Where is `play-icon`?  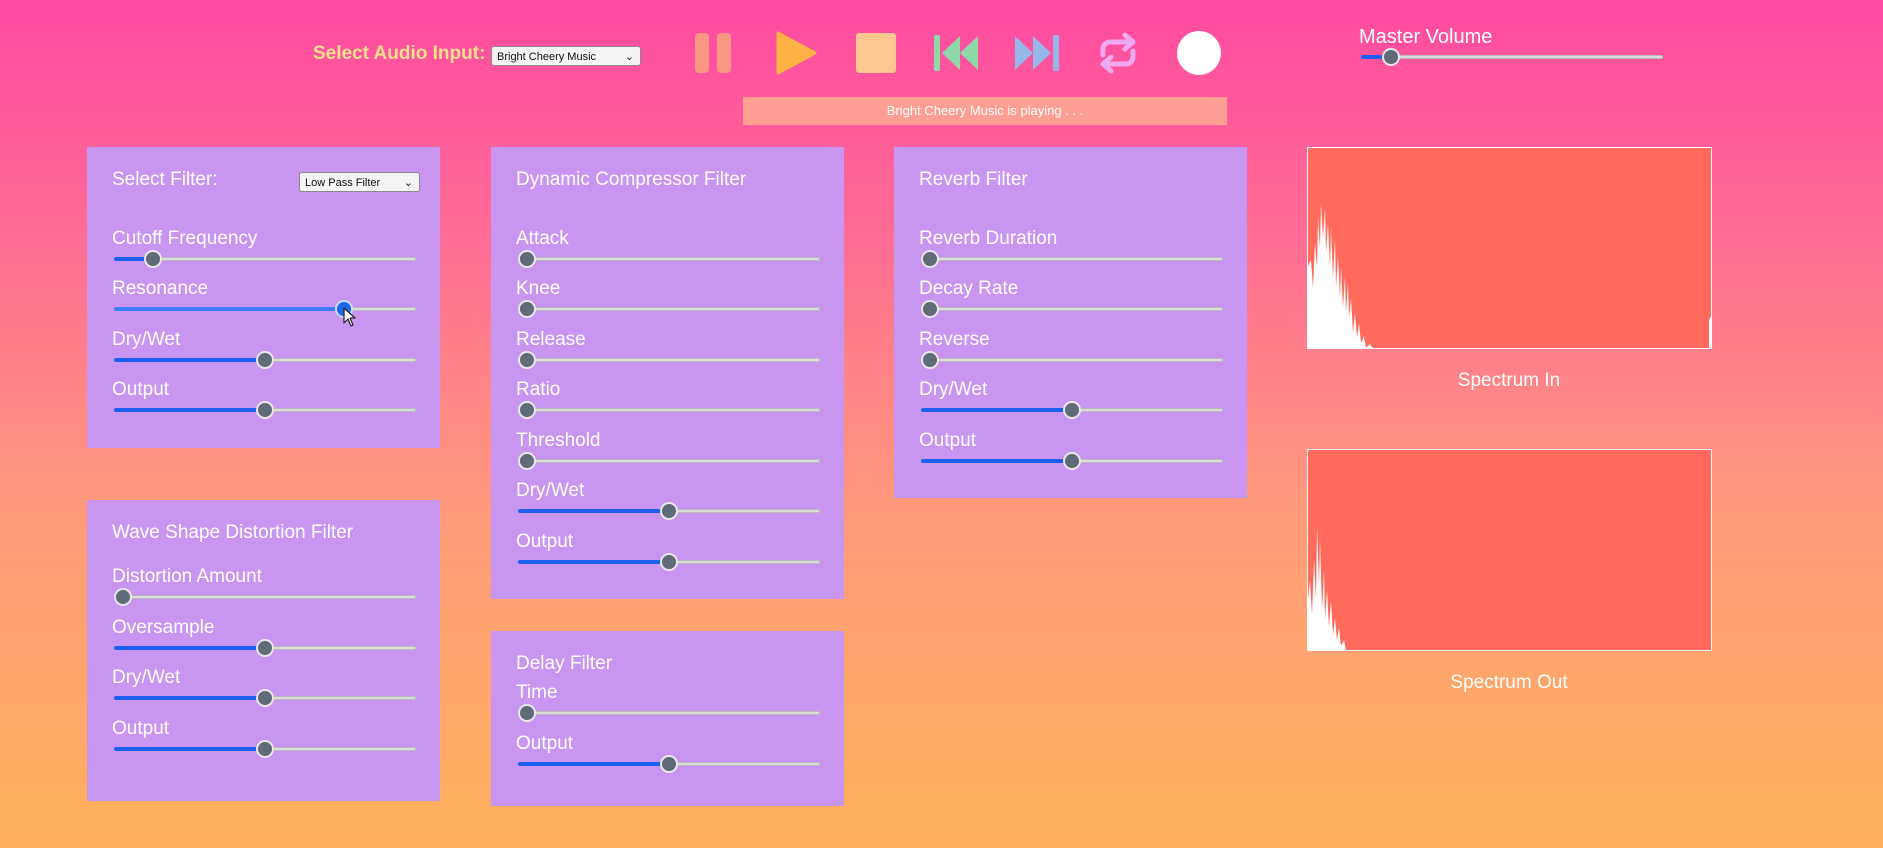
play-icon is located at coordinates (796, 53).